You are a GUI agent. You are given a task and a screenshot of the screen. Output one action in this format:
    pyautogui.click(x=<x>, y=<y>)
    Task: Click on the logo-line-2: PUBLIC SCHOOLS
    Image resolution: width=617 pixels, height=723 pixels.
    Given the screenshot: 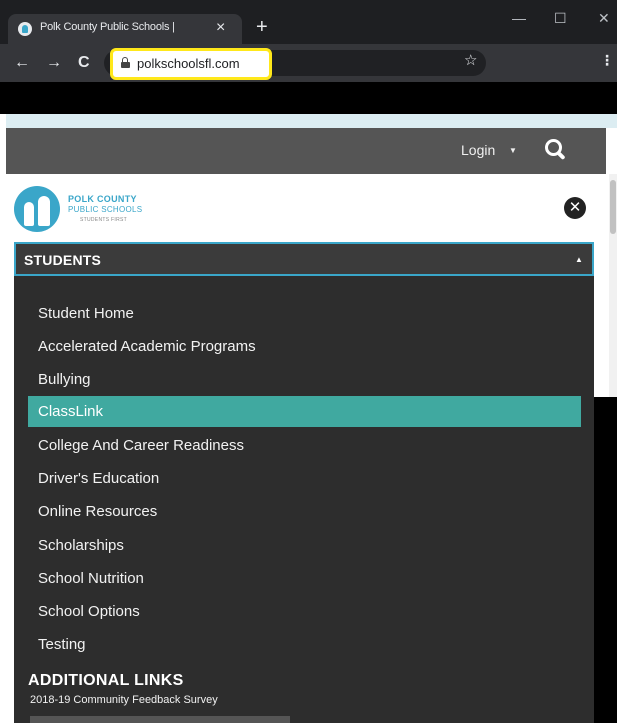 What is the action you would take?
    pyautogui.click(x=105, y=209)
    